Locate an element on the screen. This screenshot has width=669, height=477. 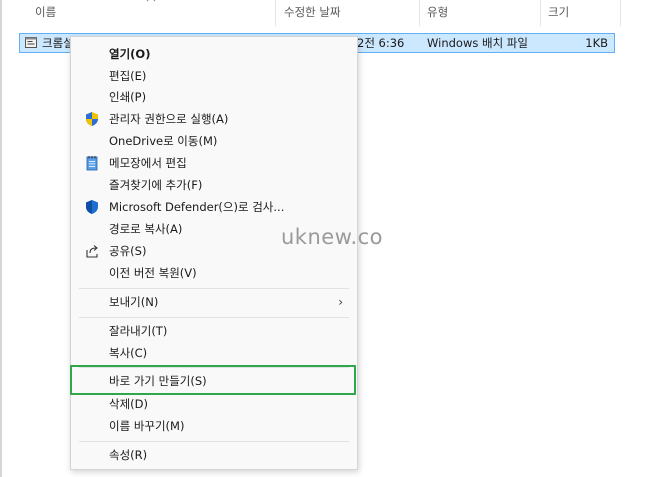
menu-item-print: 인쇄(P) is located at coordinates (214, 97).